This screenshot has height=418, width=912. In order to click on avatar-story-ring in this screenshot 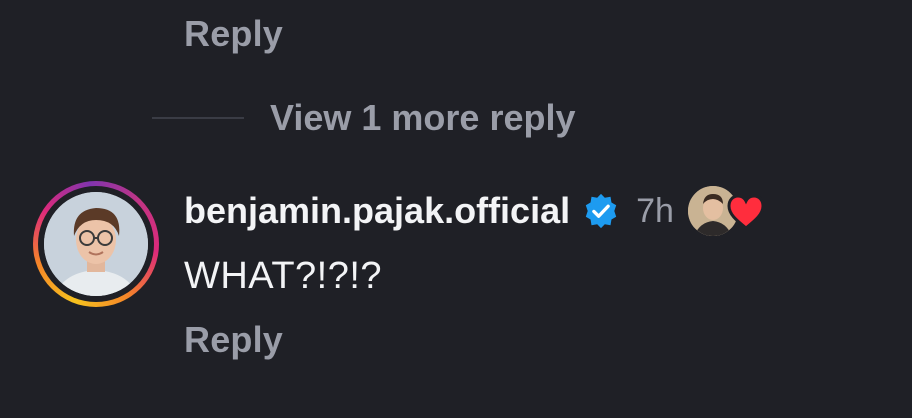, I will do `click(96, 244)`.